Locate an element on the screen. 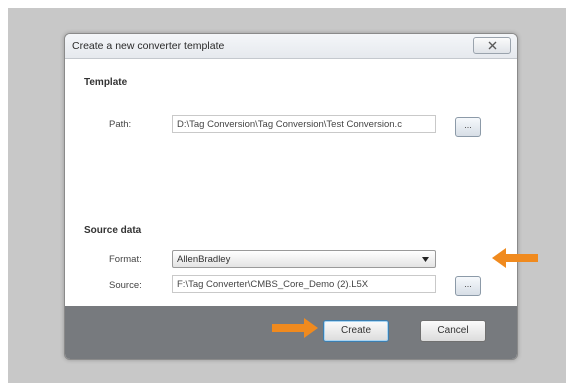  annotation-arrow-left-icon is located at coordinates (515, 258).